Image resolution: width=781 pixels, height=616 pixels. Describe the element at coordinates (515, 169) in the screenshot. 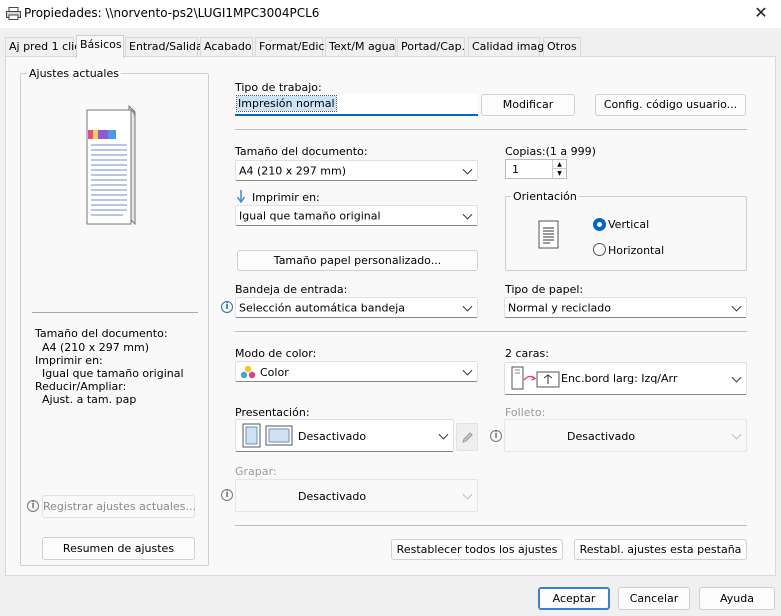

I see `copies-value: 1` at that location.